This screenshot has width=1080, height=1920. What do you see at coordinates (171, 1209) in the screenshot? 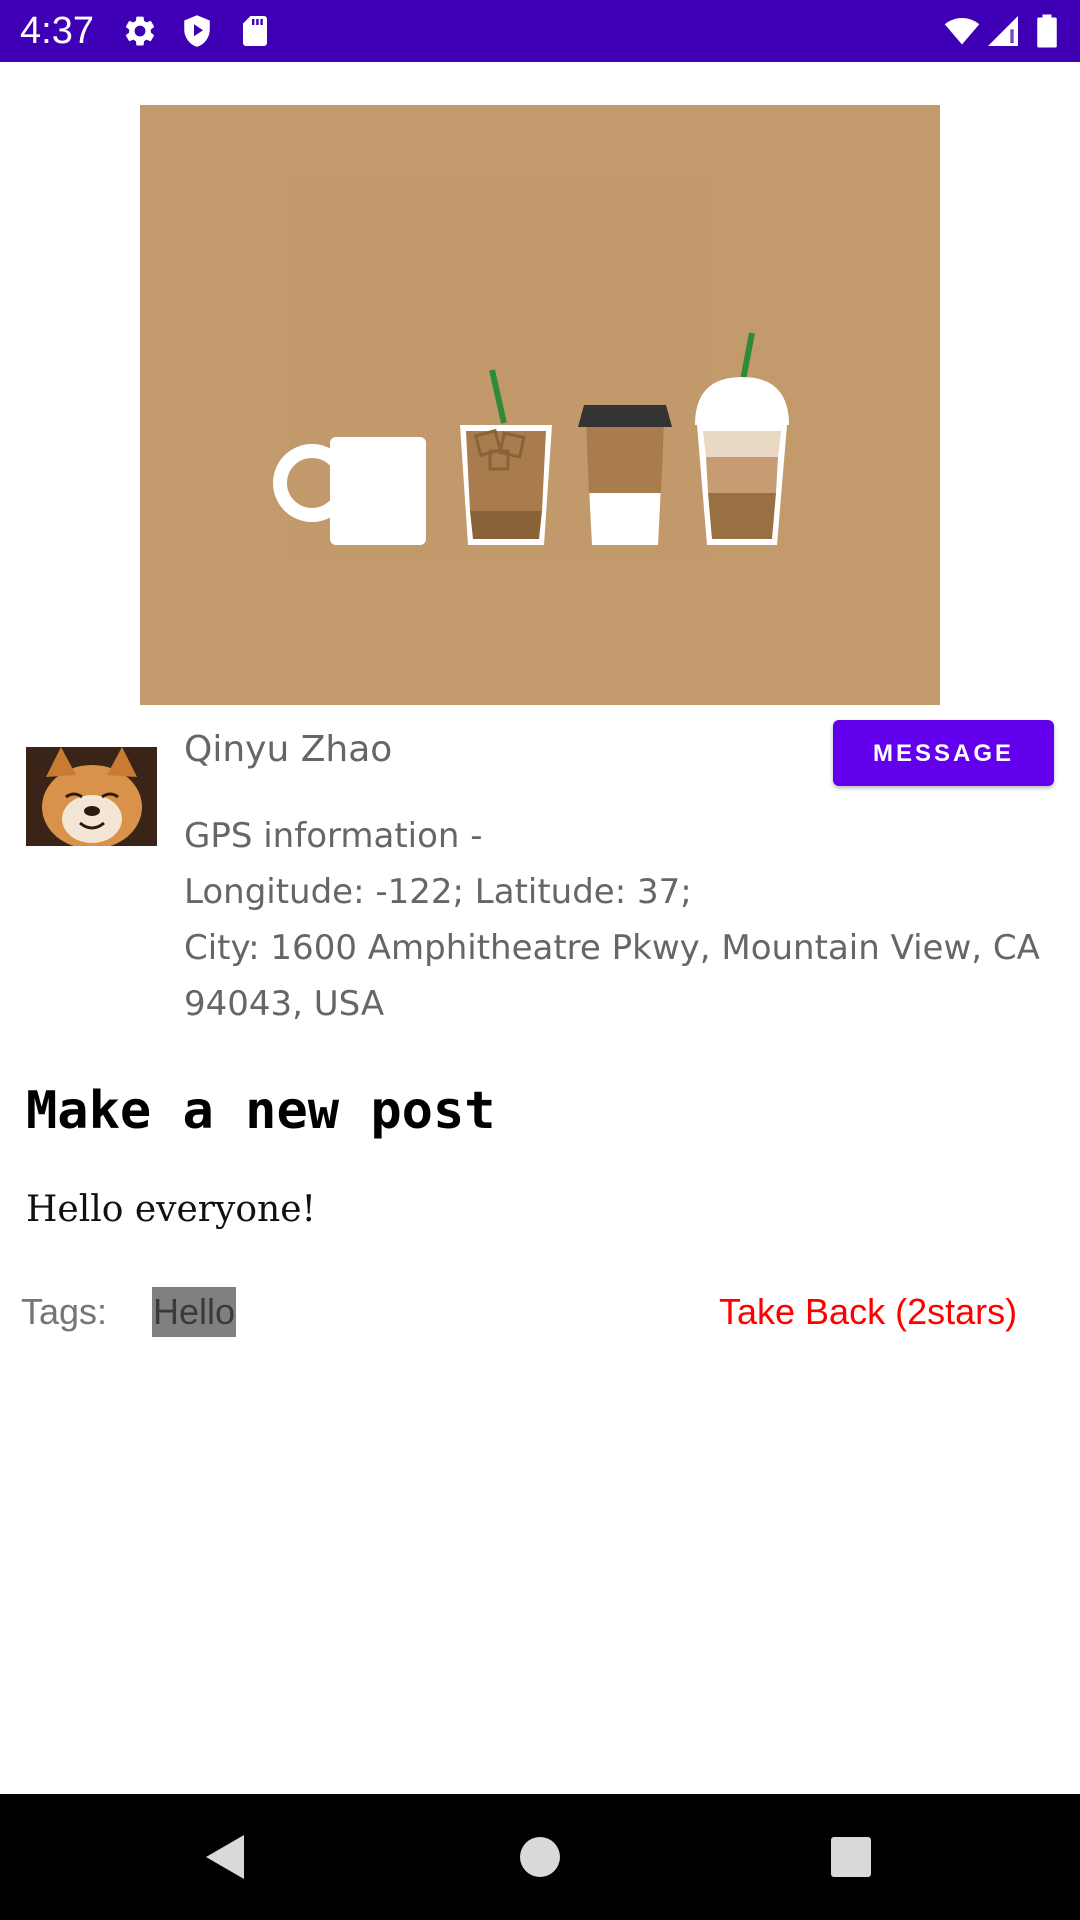
I see `post-body: Hello everyone!` at bounding box center [171, 1209].